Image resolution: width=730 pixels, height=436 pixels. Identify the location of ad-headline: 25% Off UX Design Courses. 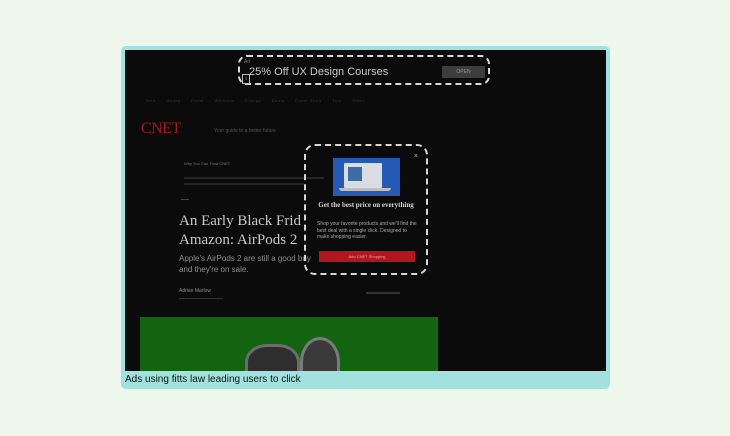
(318, 72).